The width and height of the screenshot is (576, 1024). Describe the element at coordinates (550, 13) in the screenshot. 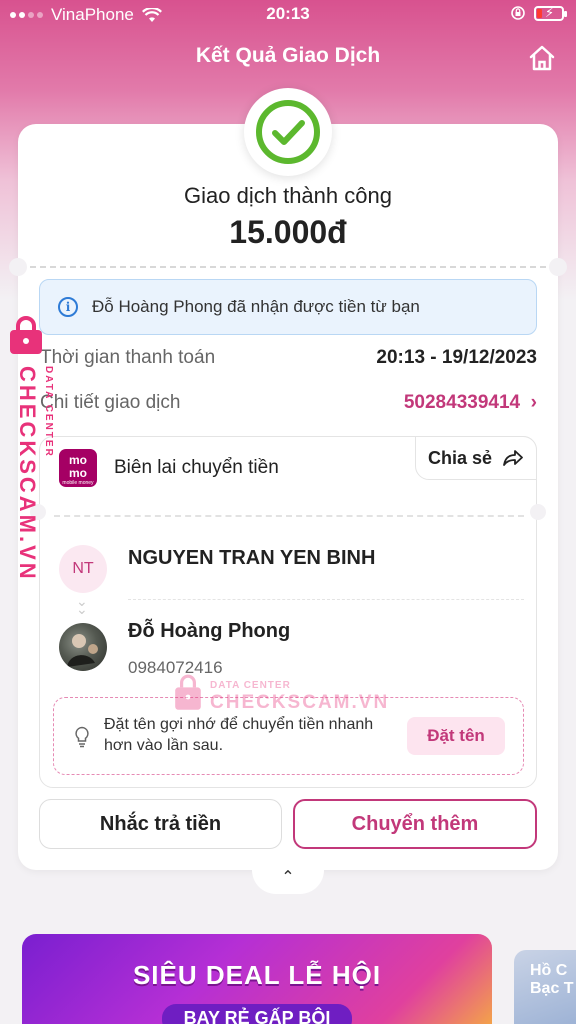

I see `battery-icon: ⚡` at that location.